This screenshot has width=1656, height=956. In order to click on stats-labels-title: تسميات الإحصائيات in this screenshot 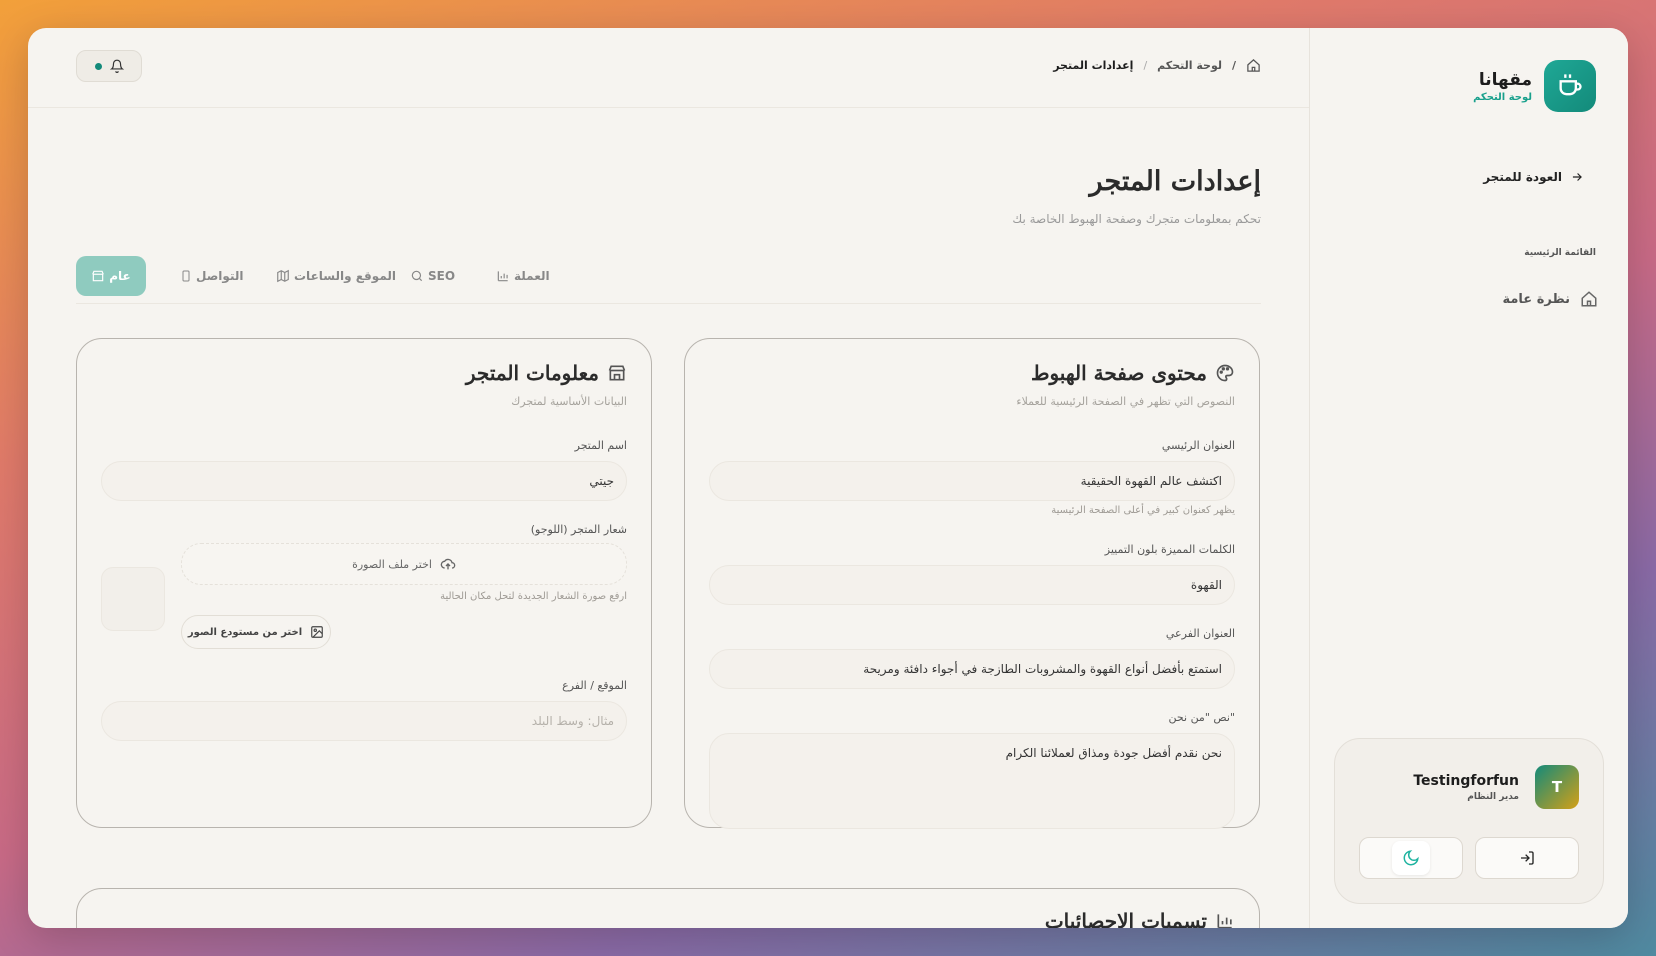, I will do `click(1140, 918)`.